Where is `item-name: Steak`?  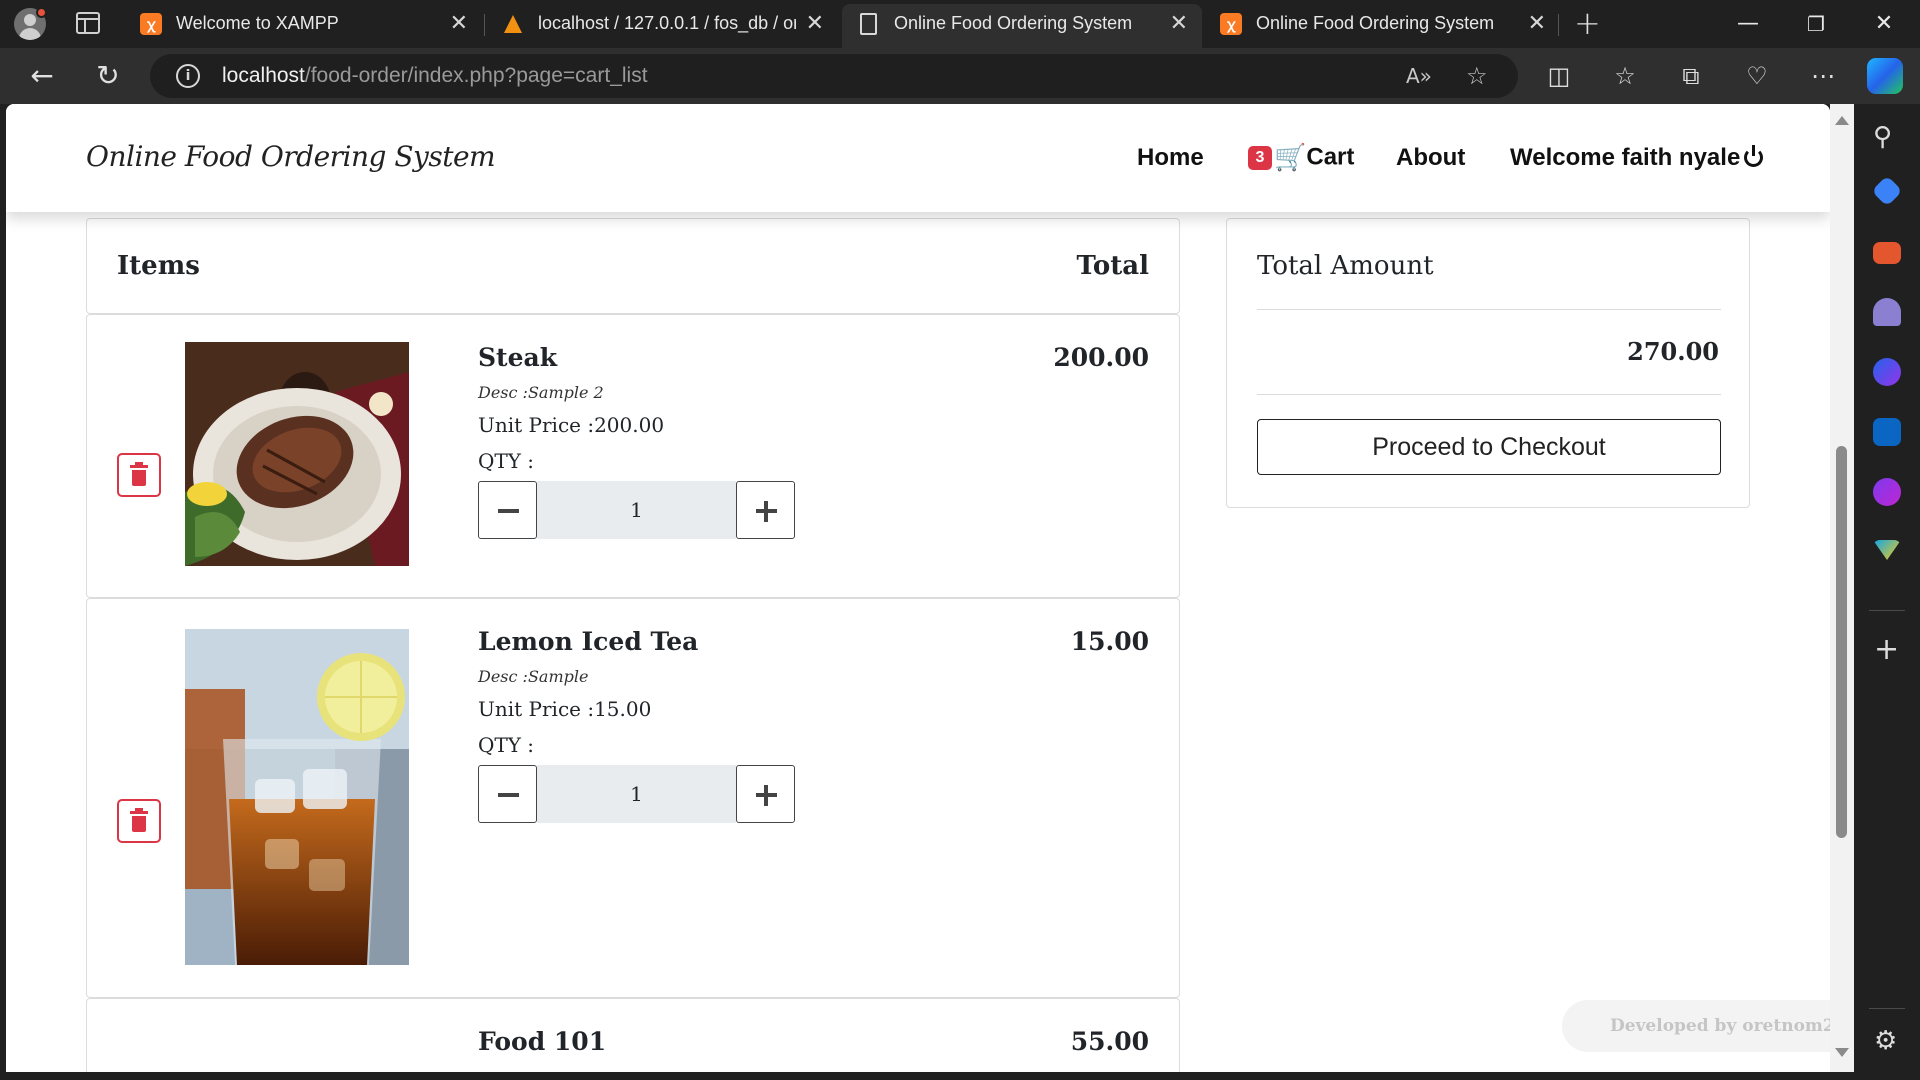
item-name: Steak is located at coordinates (518, 357).